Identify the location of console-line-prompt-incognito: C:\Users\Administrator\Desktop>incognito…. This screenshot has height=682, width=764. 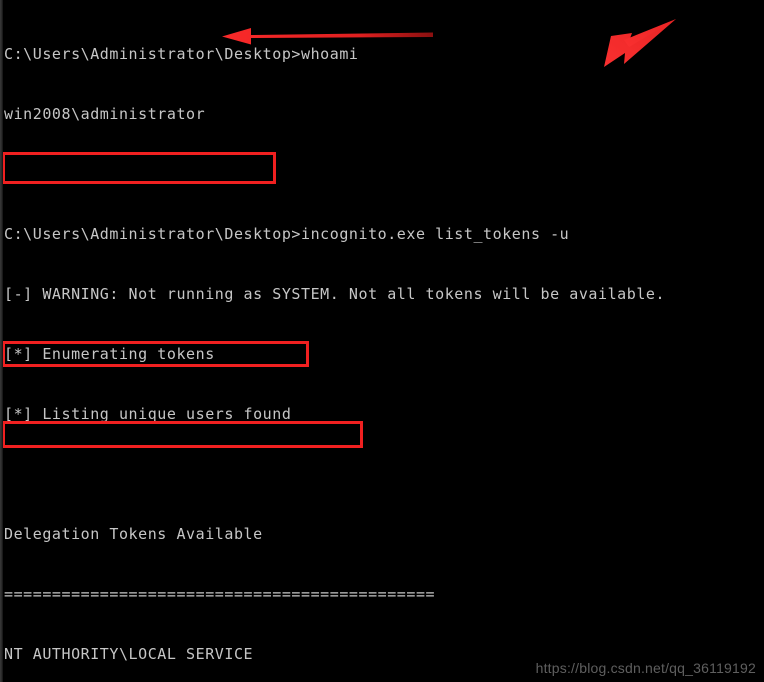
(287, 234).